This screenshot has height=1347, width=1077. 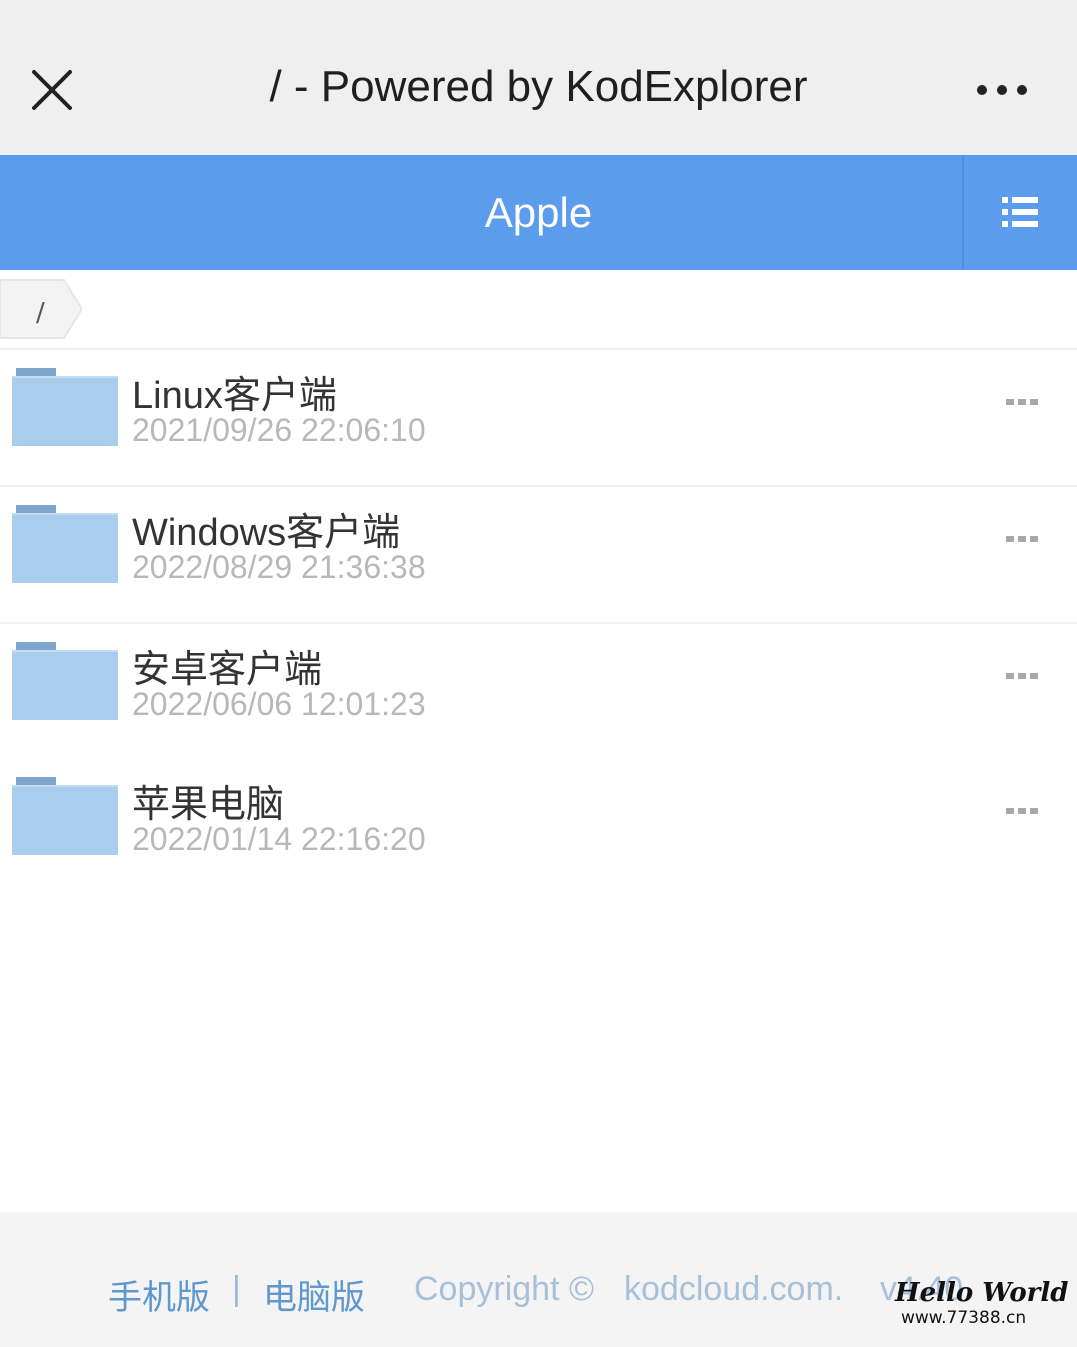 I want to click on watermark: Hello World www.77388.cn, so click(x=981, y=1308).